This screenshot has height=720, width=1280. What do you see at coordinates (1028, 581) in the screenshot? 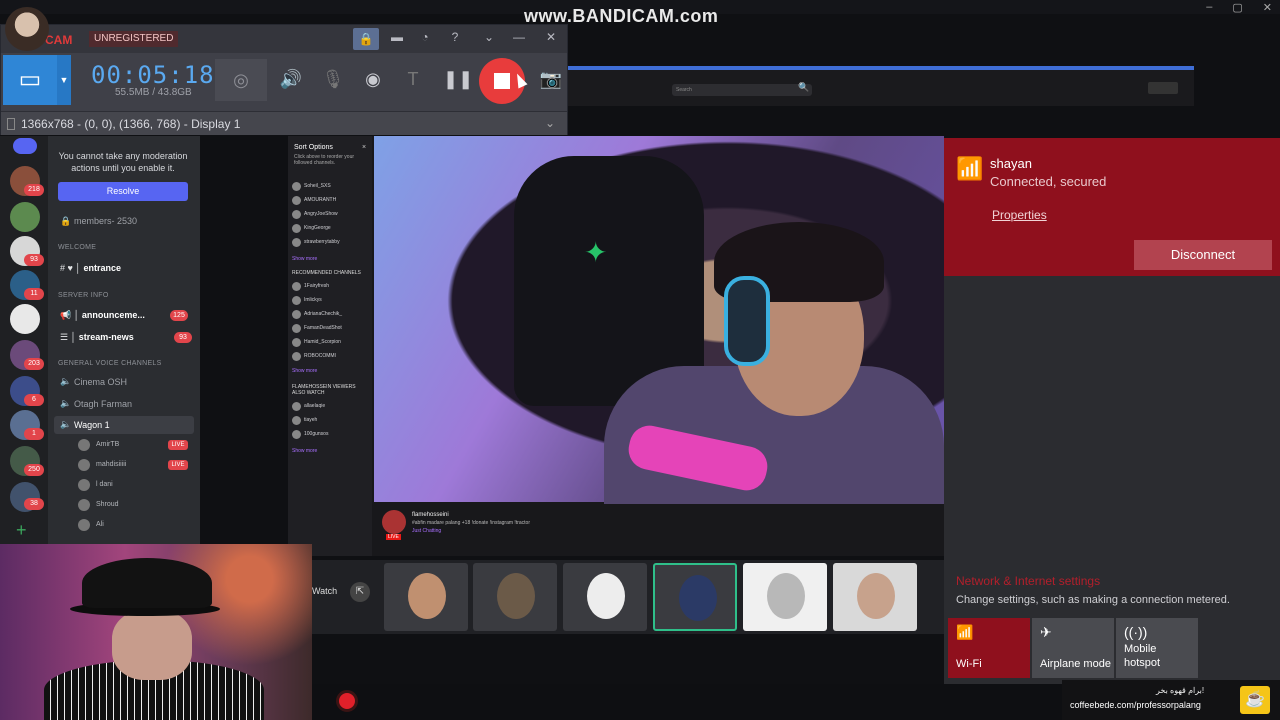
I see `network-settings-link: Network & Internet settings` at bounding box center [1028, 581].